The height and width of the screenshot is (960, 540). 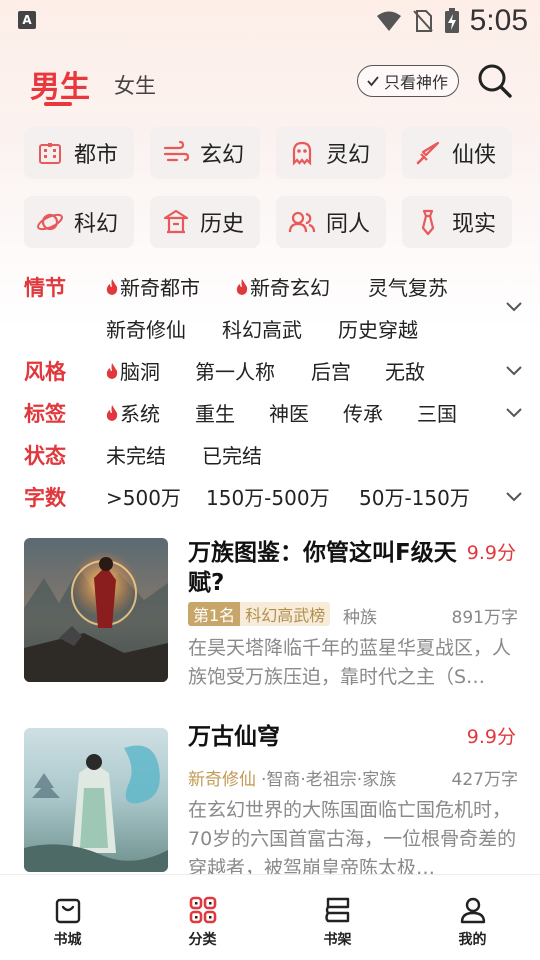 I want to click on filter-row-style: 风格 脑洞 第一人称 后宫 无敌, so click(x=274, y=371).